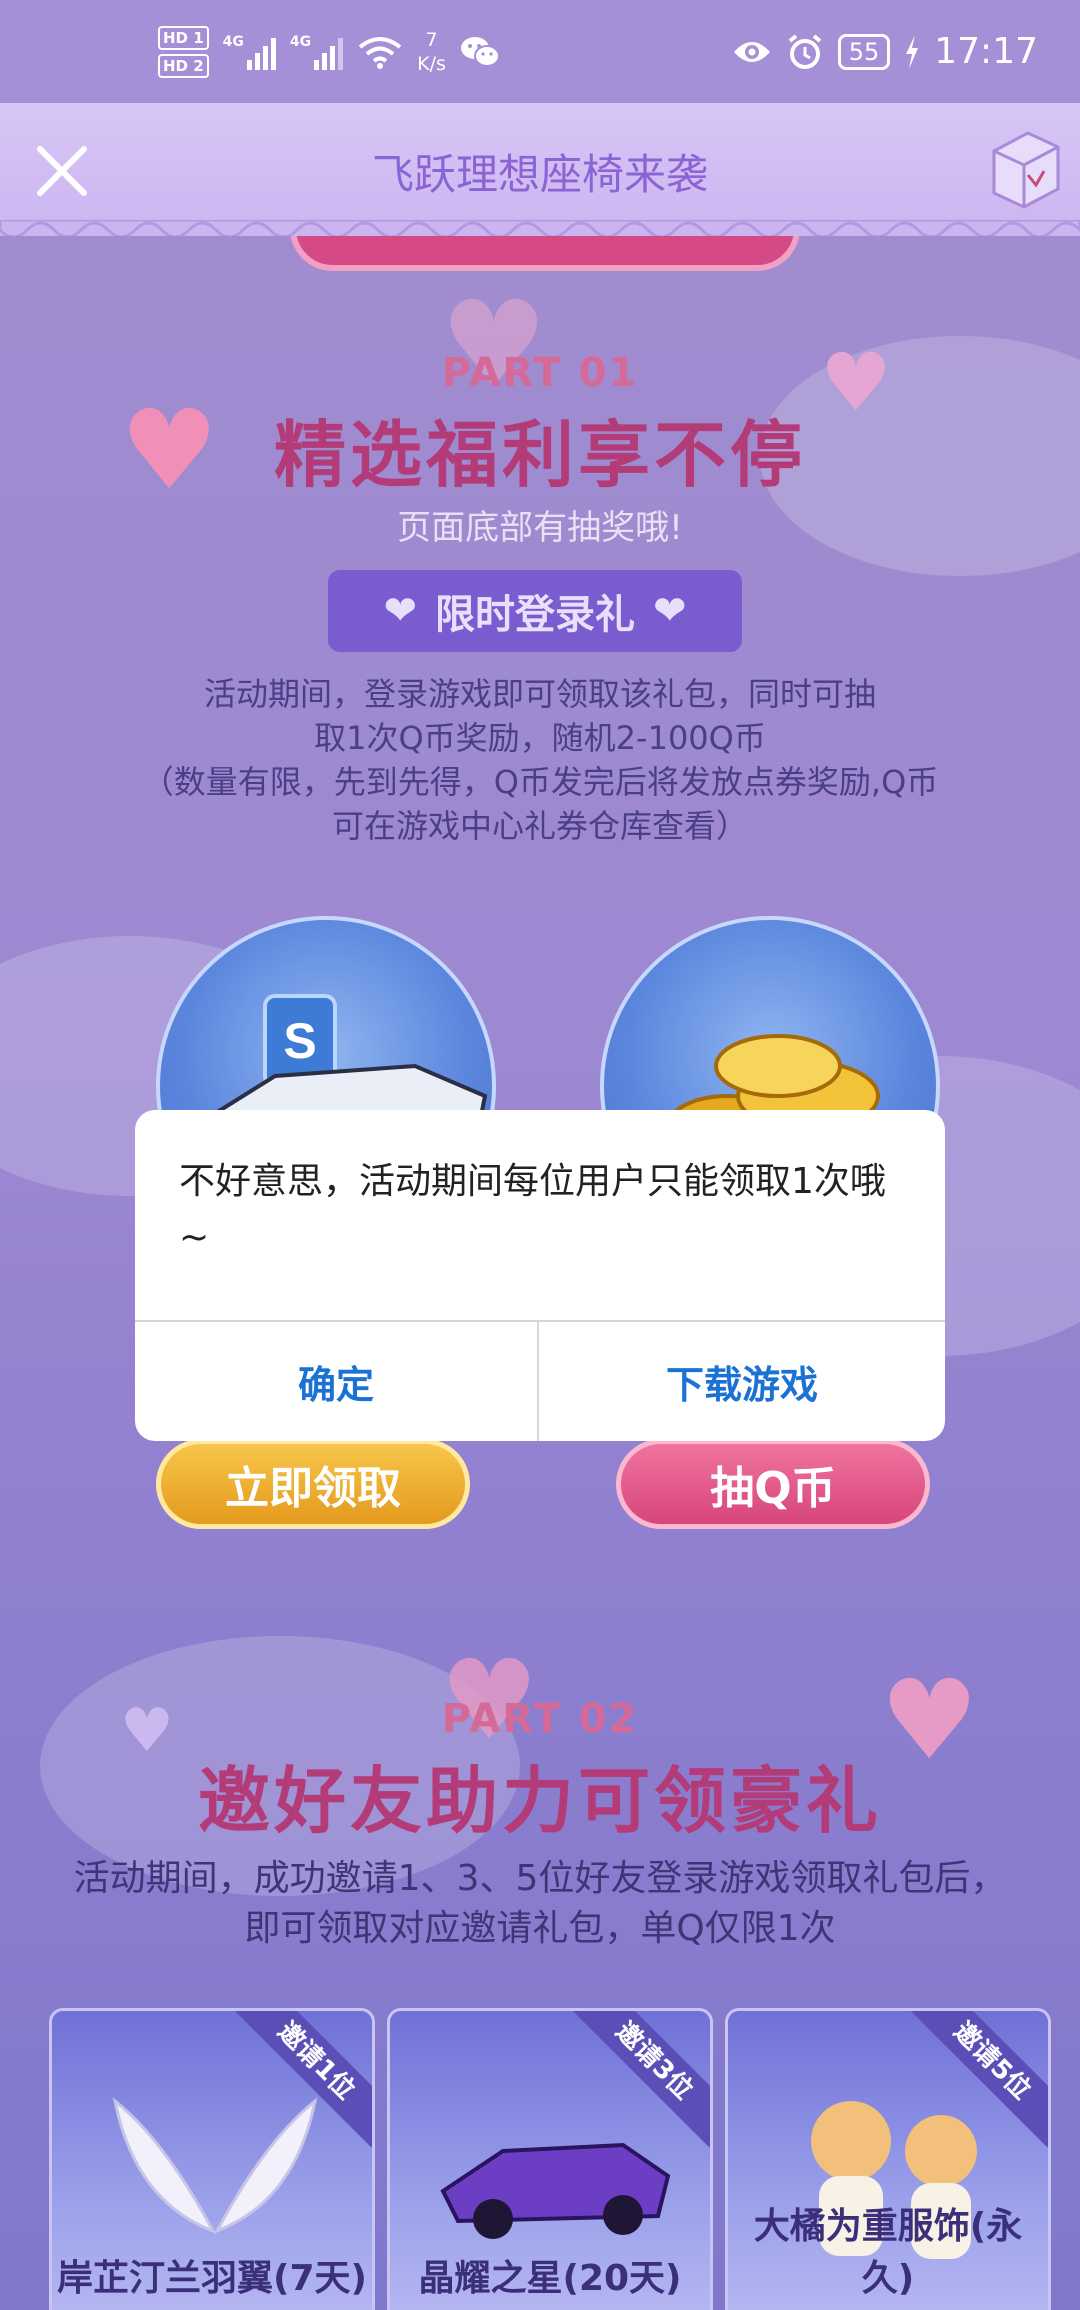 The height and width of the screenshot is (2310, 1080). I want to click on alert-dialog: 不好意思，活动期间每位用户只能领取1次哦~ 确定 下载游戏, so click(540, 1275).